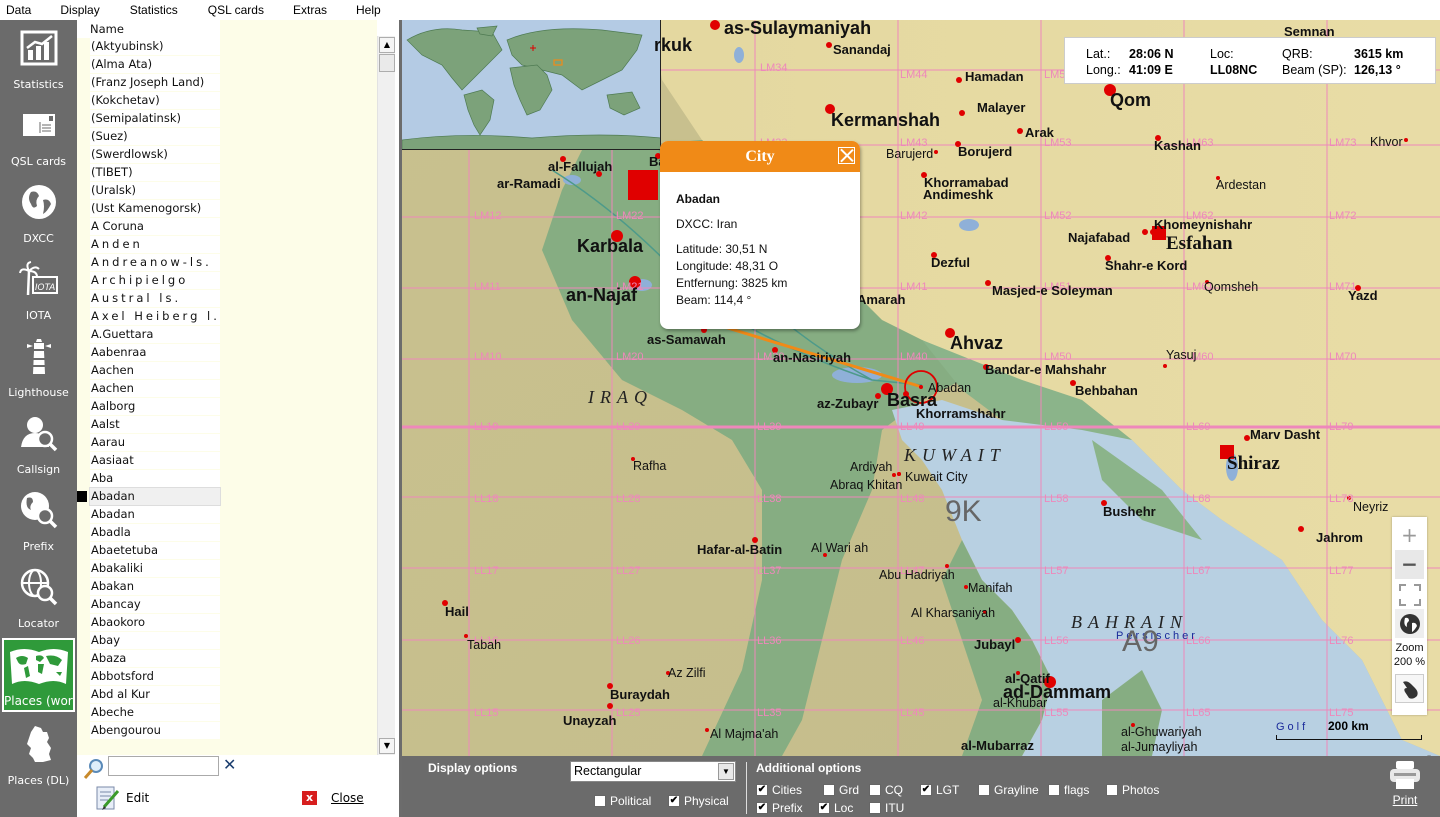 This screenshot has width=1440, height=817. I want to click on list-item: Archipielgo, so click(148, 281).